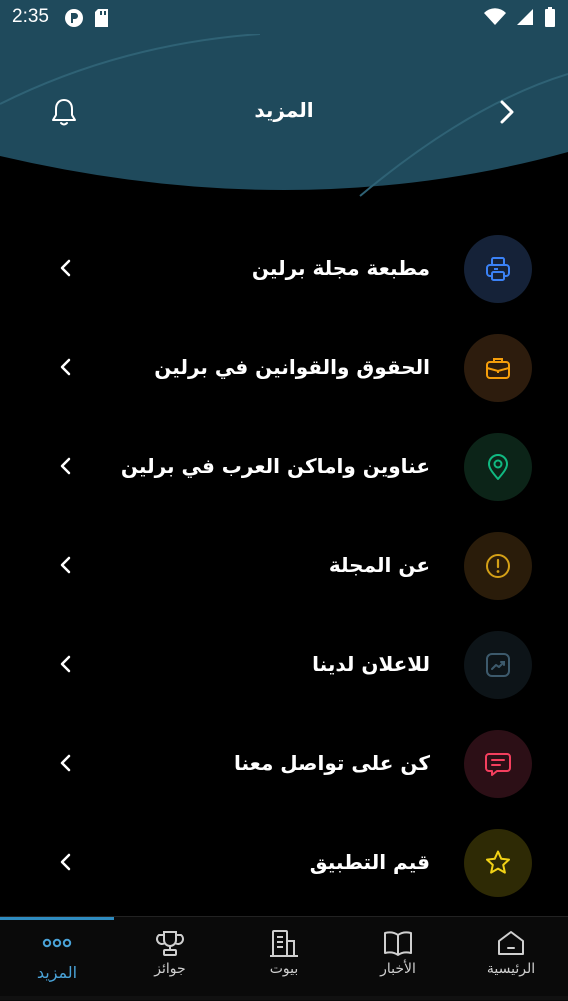 This screenshot has height=1001, width=568. Describe the element at coordinates (550, 19) in the screenshot. I see `battery-icon` at that location.